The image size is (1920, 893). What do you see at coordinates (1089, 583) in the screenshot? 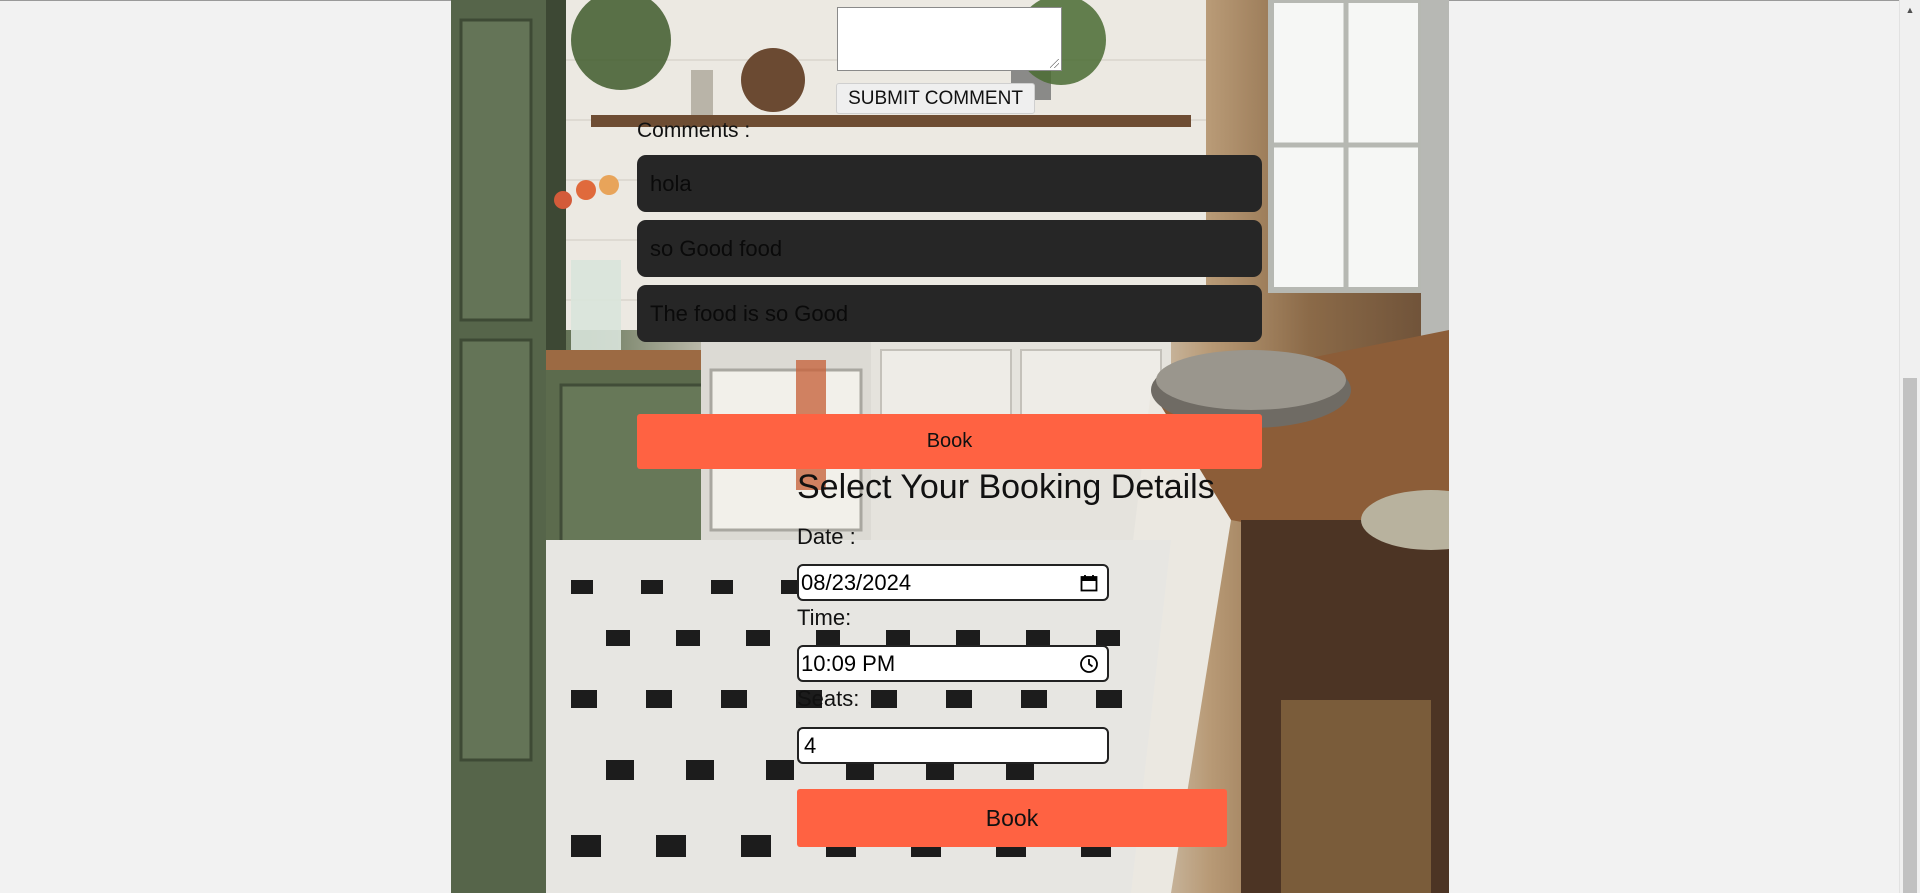
I see `calendar-icon` at bounding box center [1089, 583].